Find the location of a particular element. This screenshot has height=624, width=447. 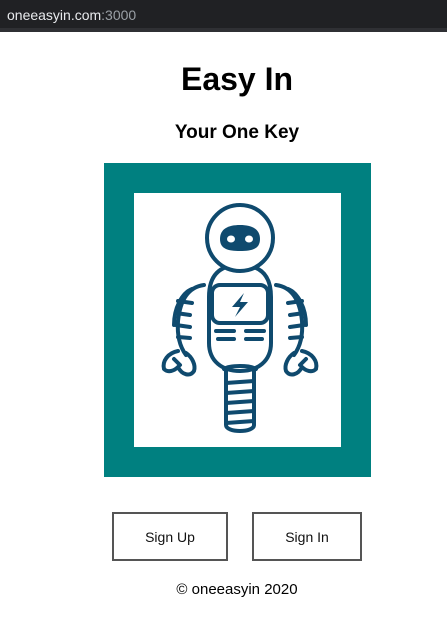

address-url: oneeasyin.com:3000 is located at coordinates (71, 15).